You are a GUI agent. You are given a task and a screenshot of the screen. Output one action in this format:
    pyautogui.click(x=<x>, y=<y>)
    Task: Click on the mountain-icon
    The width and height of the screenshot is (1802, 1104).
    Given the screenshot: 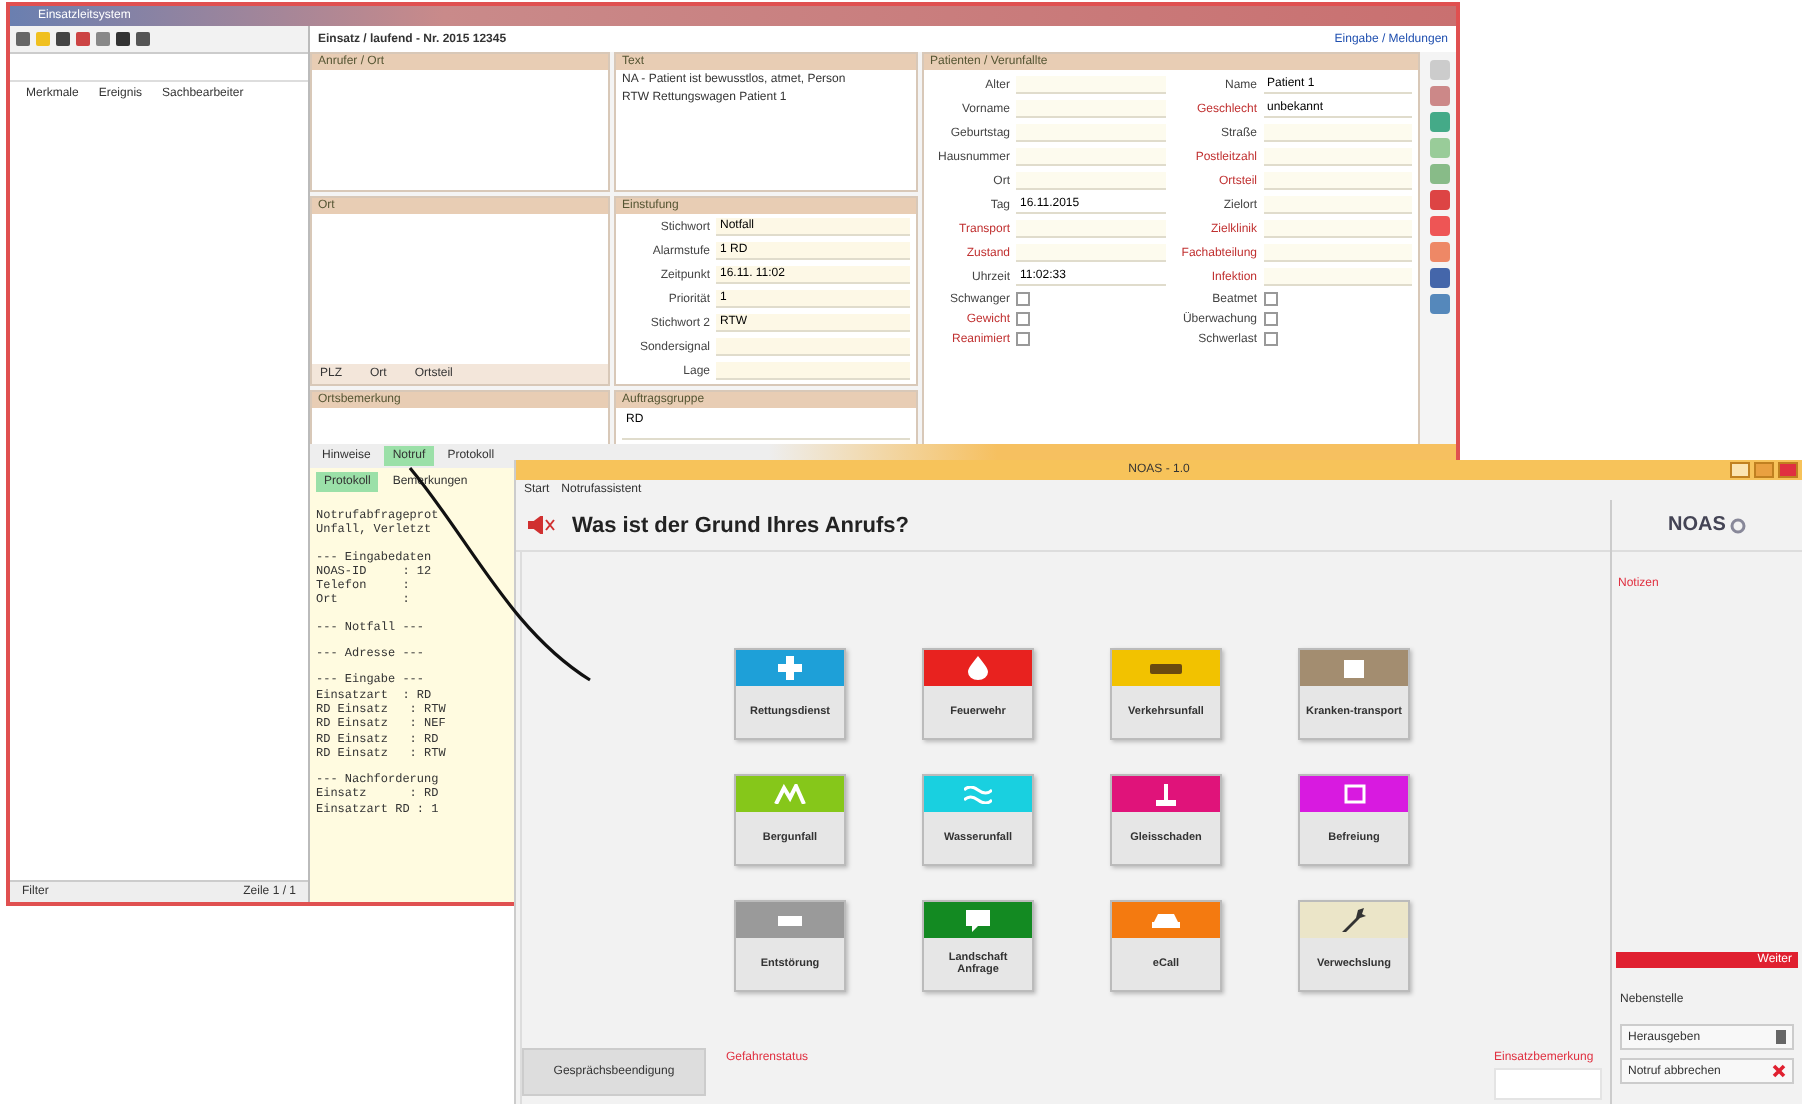 What is the action you would take?
    pyautogui.click(x=790, y=794)
    